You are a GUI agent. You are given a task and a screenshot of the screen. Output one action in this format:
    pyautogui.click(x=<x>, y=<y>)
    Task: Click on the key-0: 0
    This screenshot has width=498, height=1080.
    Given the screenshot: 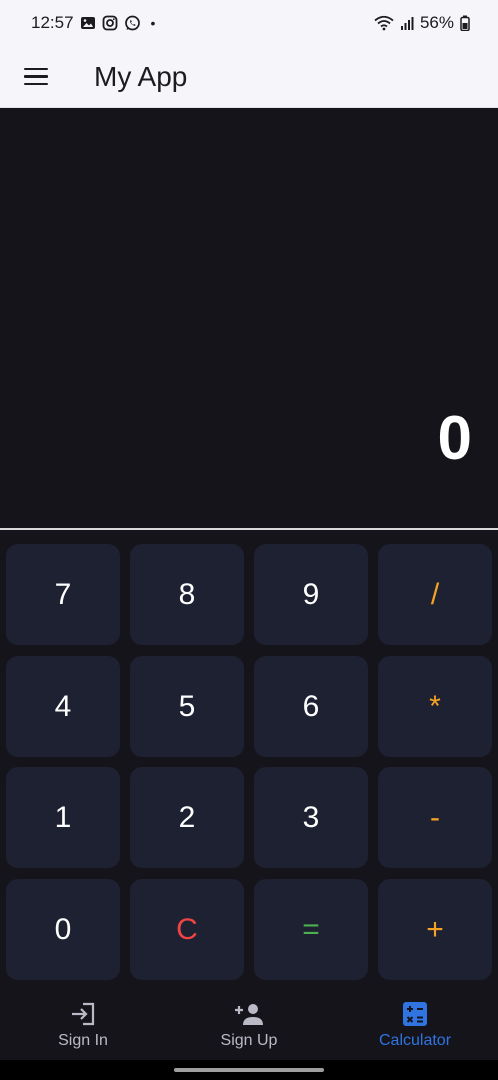 What is the action you would take?
    pyautogui.click(x=63, y=929)
    